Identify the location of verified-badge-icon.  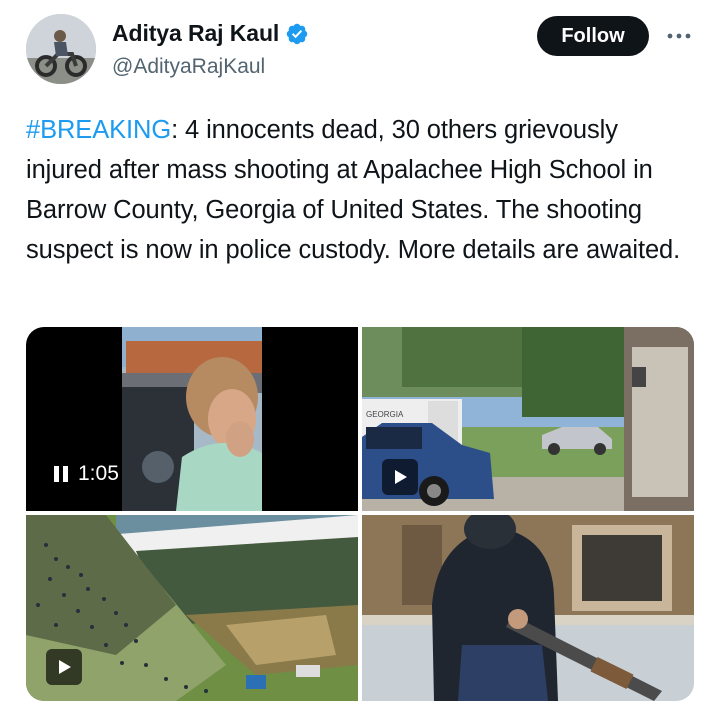
(297, 33).